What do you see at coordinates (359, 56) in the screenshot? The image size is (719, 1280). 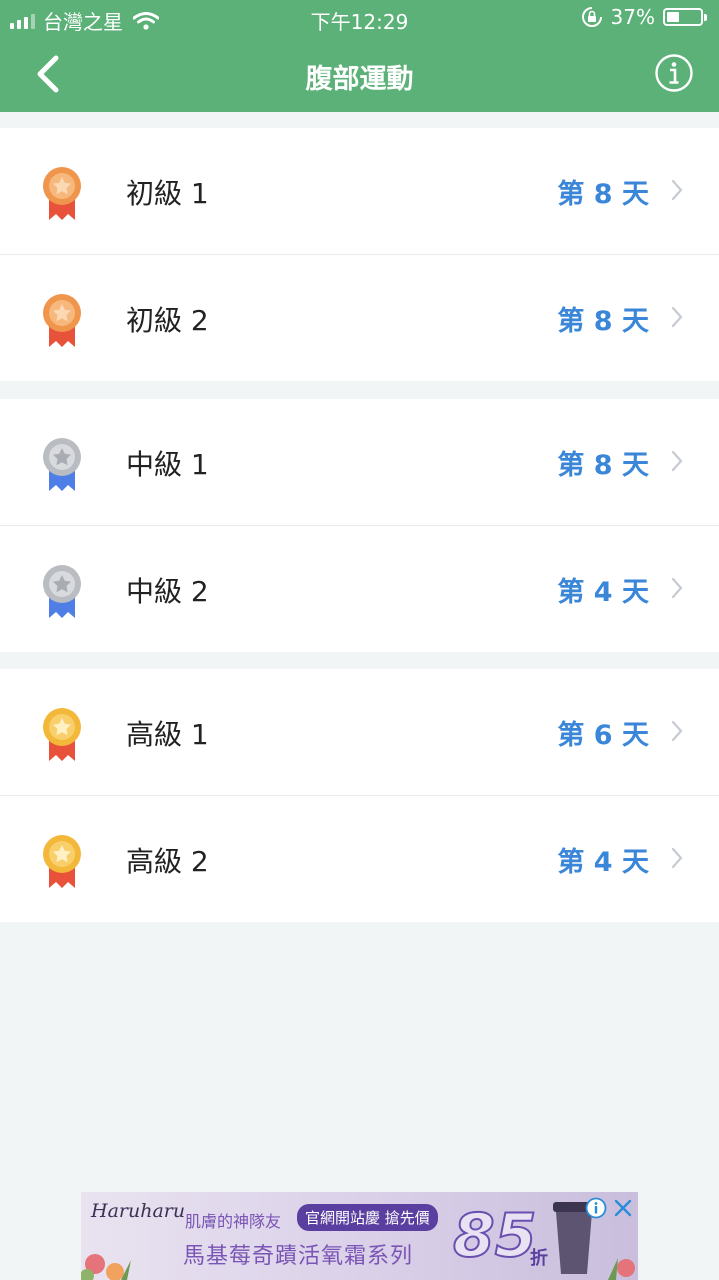 I see `nav-bar: 台灣之星 下午12:29 37% 腹部運動` at bounding box center [359, 56].